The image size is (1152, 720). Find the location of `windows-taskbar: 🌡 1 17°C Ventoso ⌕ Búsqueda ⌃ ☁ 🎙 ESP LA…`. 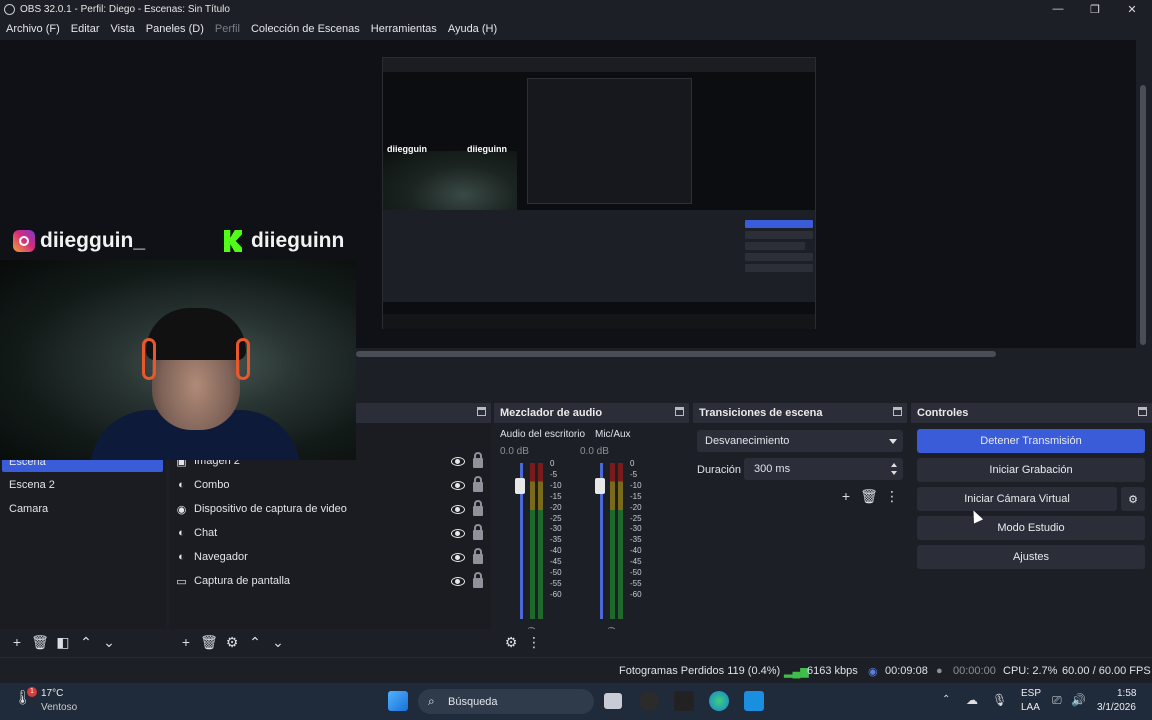

windows-taskbar: 🌡 1 17°C Ventoso ⌕ Búsqueda ⌃ ☁ 🎙 ESP LA… is located at coordinates (576, 701).